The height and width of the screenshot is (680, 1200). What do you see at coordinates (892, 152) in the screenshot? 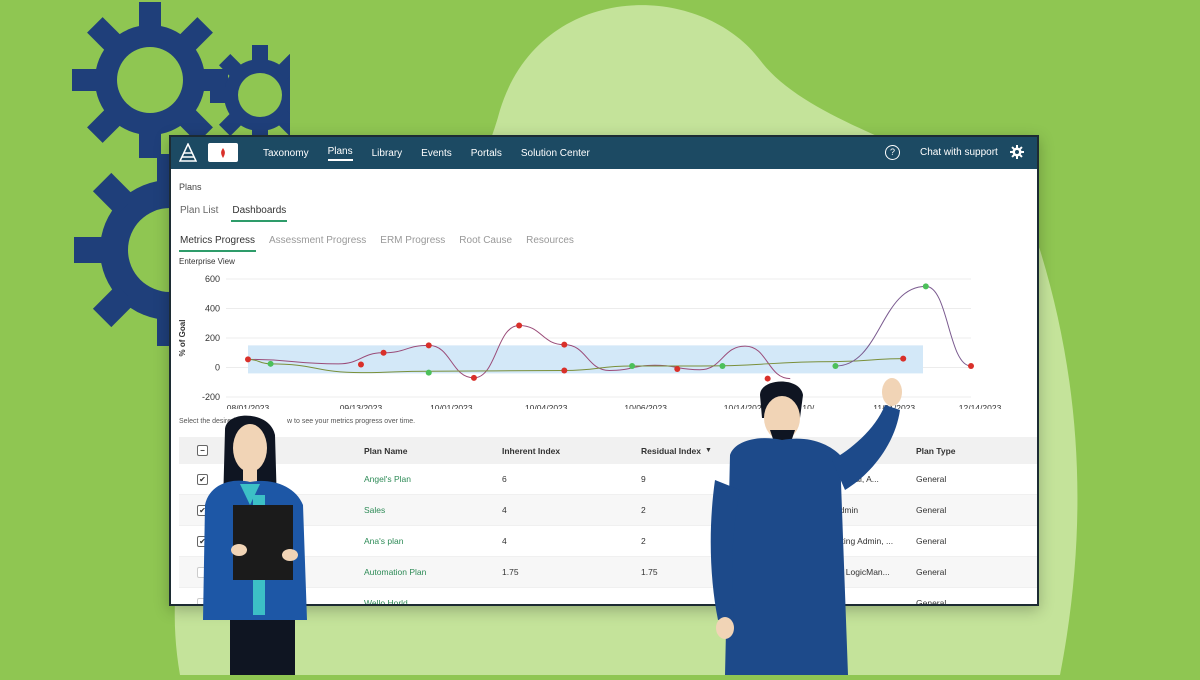
I see `help-icon: ?` at bounding box center [892, 152].